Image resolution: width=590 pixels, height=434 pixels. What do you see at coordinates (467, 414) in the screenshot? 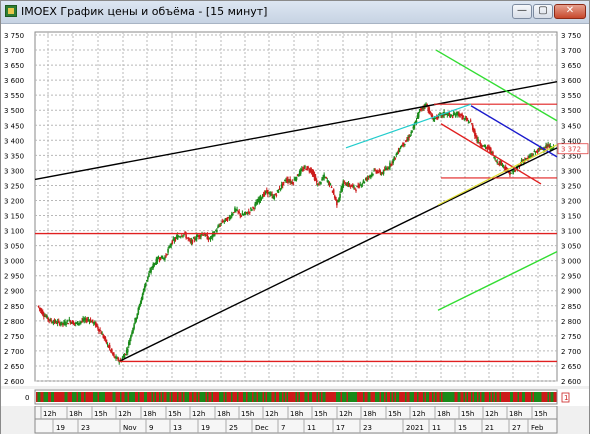
I see `time-label-top: 15h` at bounding box center [467, 414].